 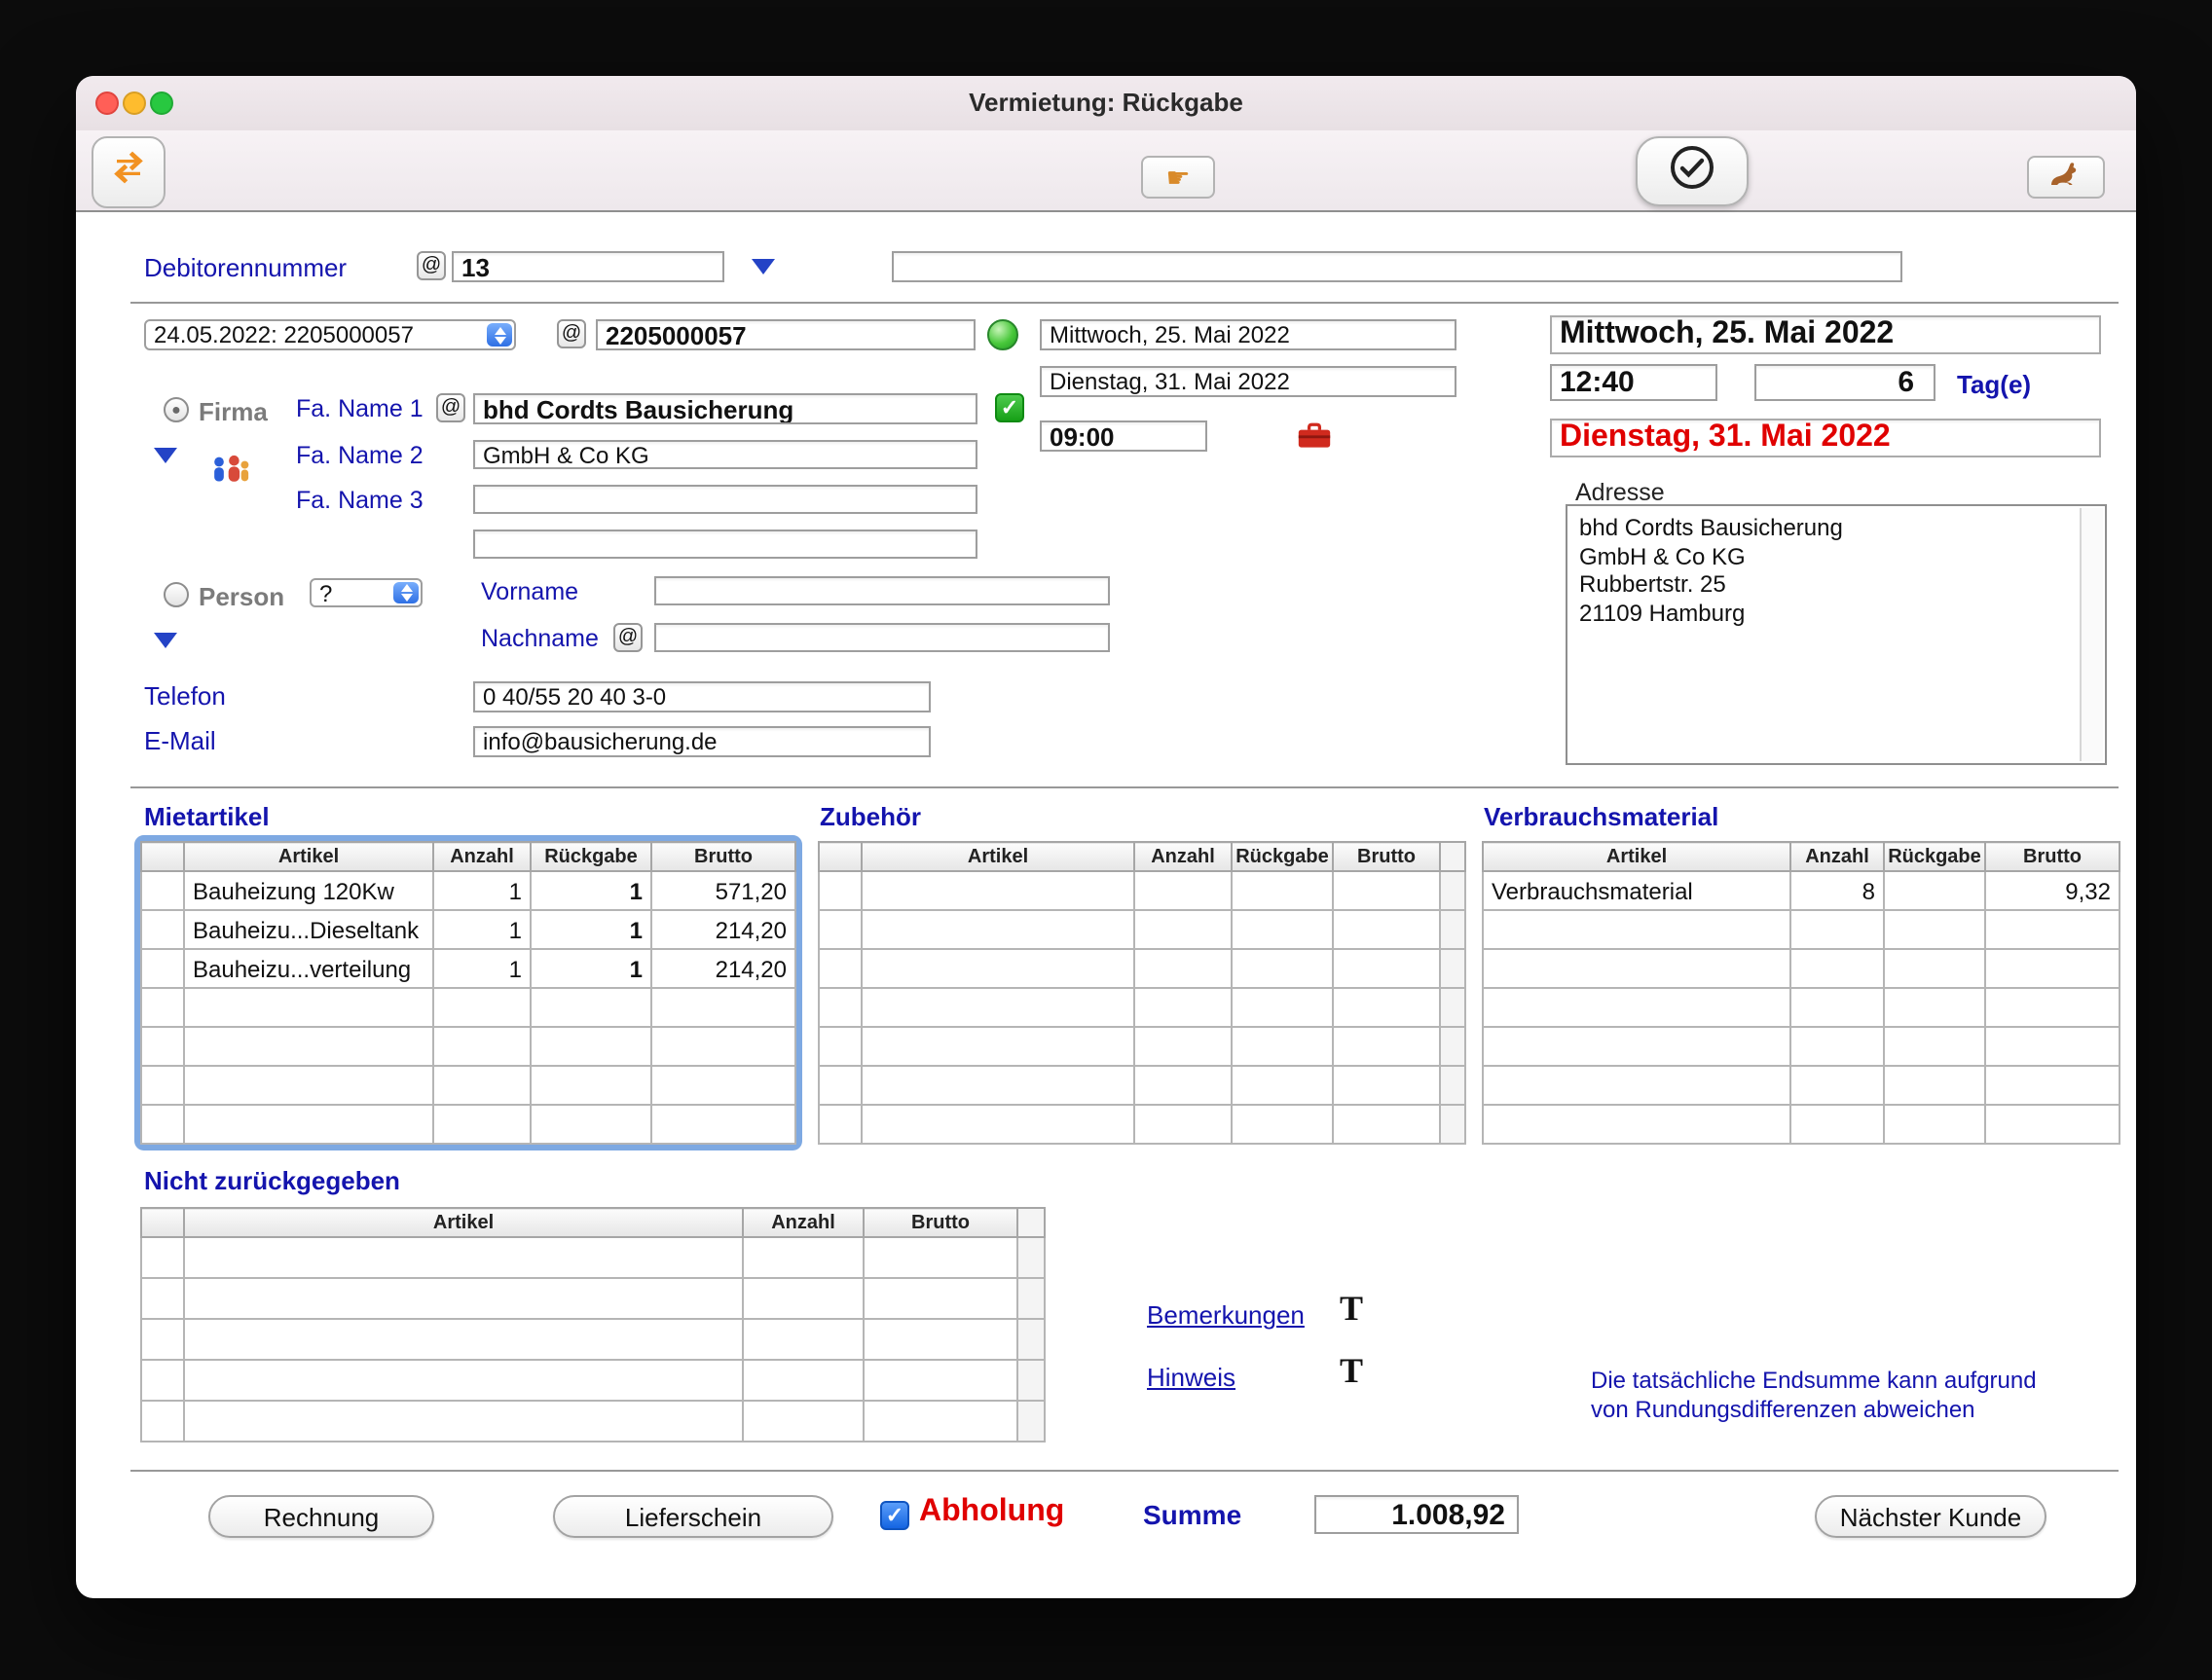 What do you see at coordinates (1351, 1371) in the screenshot?
I see `hinweis-text-icon: T` at bounding box center [1351, 1371].